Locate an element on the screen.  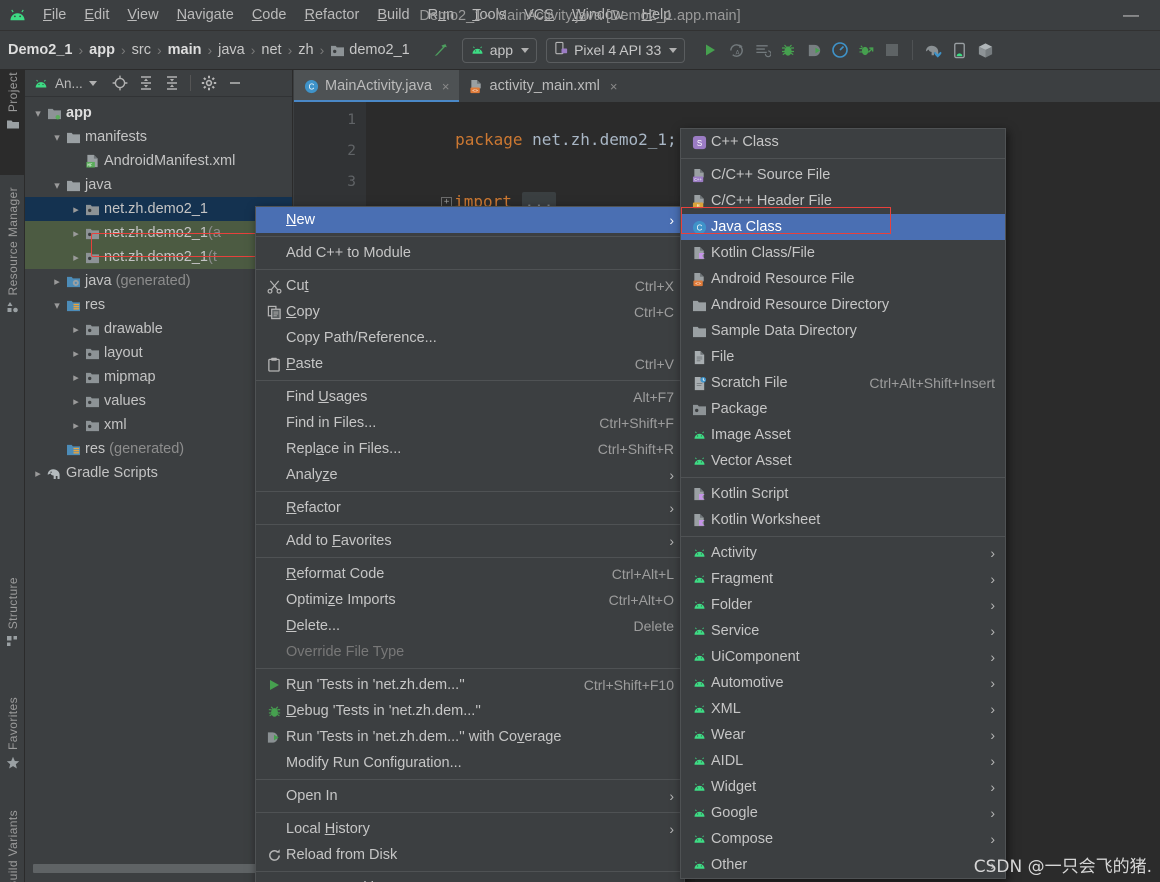
menu-item-android-resource-file: <> Android Resource File is located at coordinates (843, 279).